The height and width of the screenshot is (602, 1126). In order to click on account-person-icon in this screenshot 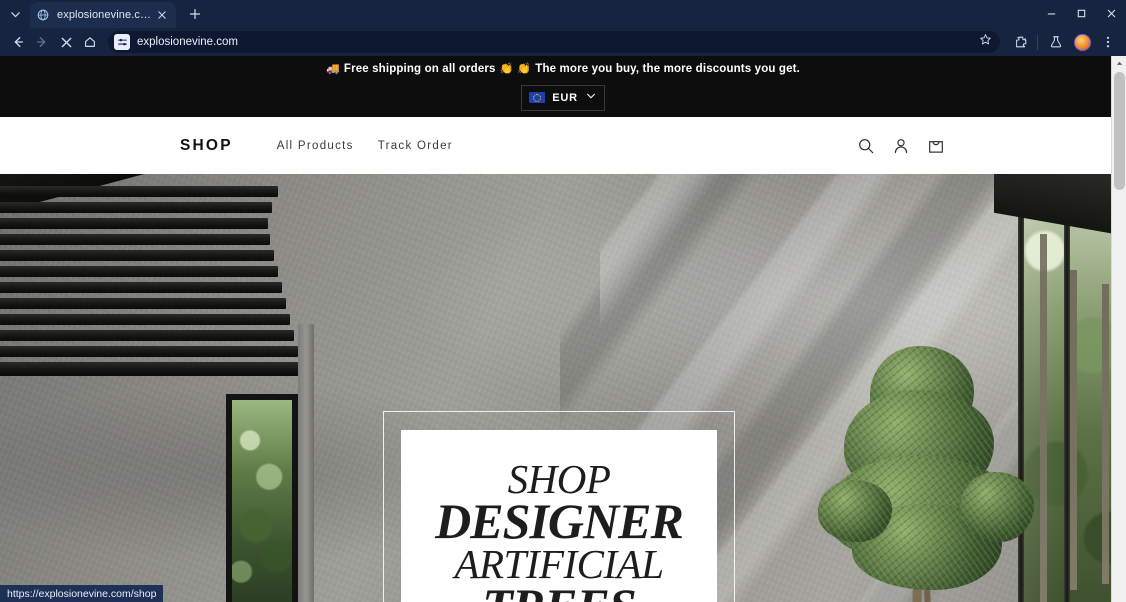, I will do `click(901, 146)`.